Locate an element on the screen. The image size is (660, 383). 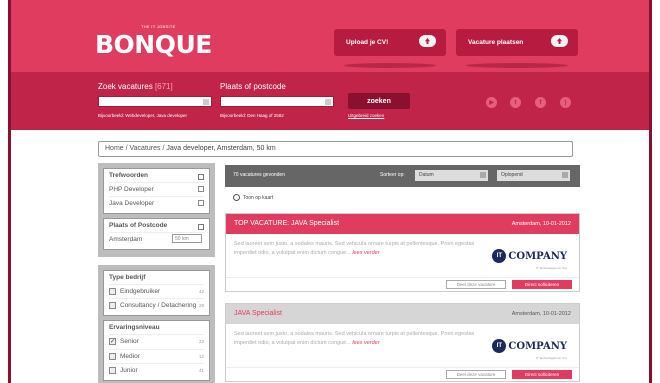
job-title: JAVA Specialist is located at coordinates (258, 313).